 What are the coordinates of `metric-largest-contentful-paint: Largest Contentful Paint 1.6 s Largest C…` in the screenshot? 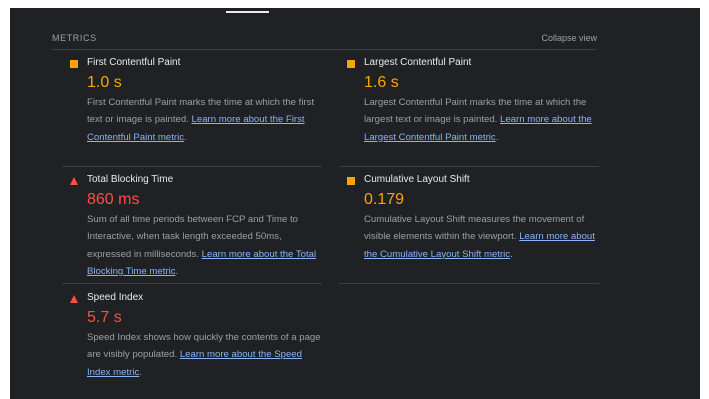 It's located at (476, 101).